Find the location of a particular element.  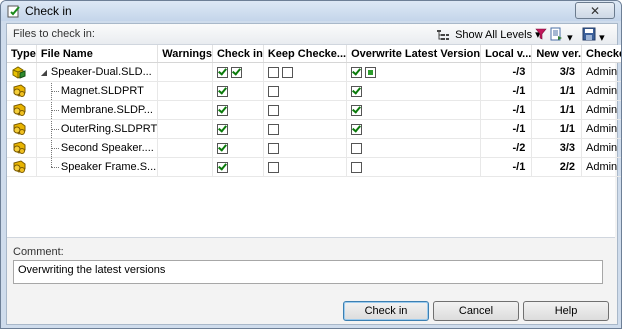

table-row: Second Speaker.... -/2 3/3 Admin is located at coordinates (314, 148).